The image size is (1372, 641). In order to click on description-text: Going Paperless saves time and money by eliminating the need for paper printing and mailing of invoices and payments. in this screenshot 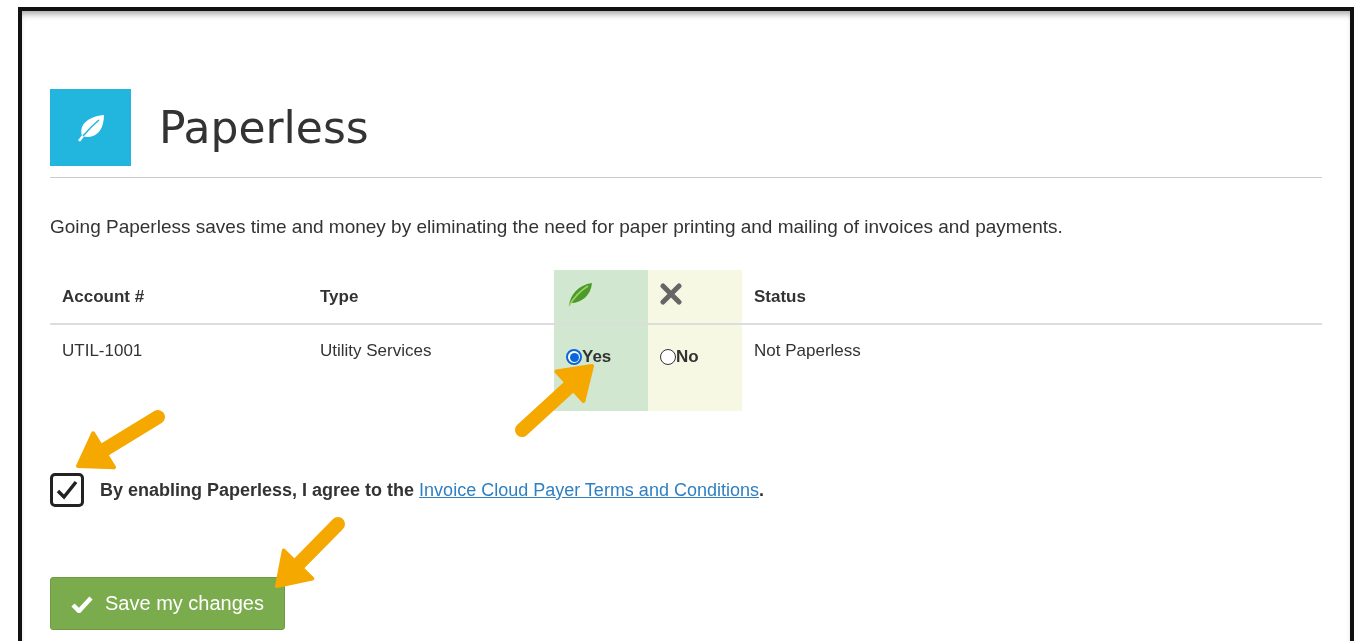, I will do `click(557, 227)`.